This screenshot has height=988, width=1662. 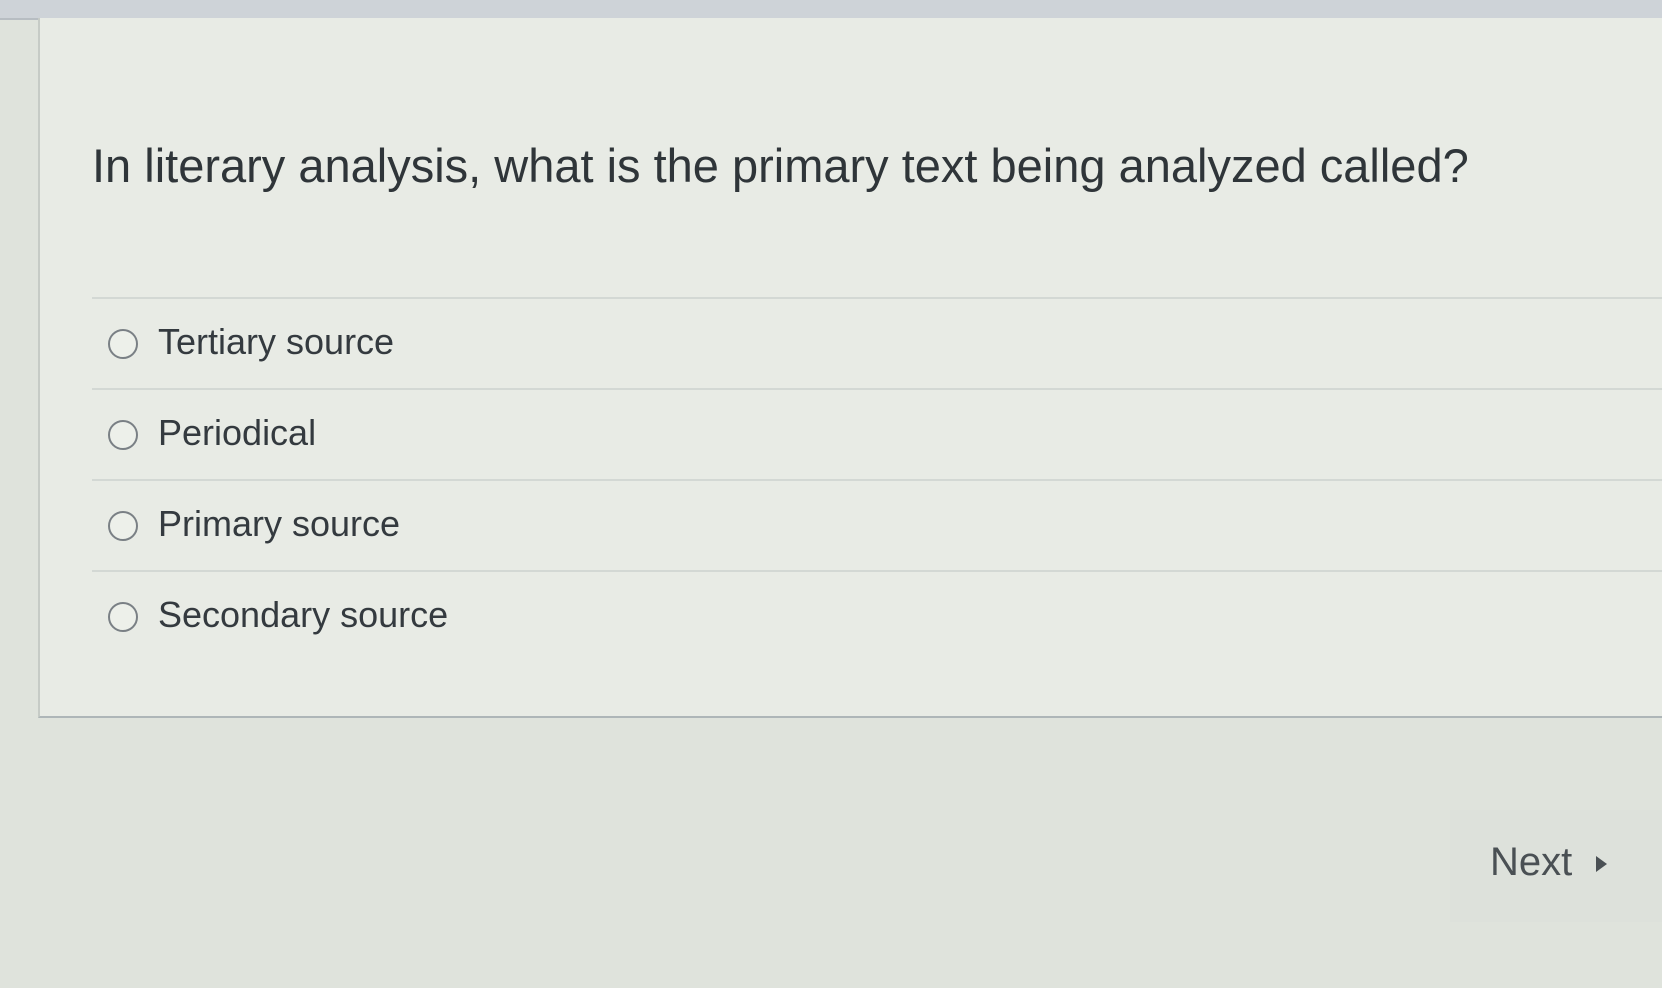 I want to click on answer-label: Secondary source, so click(x=303, y=614).